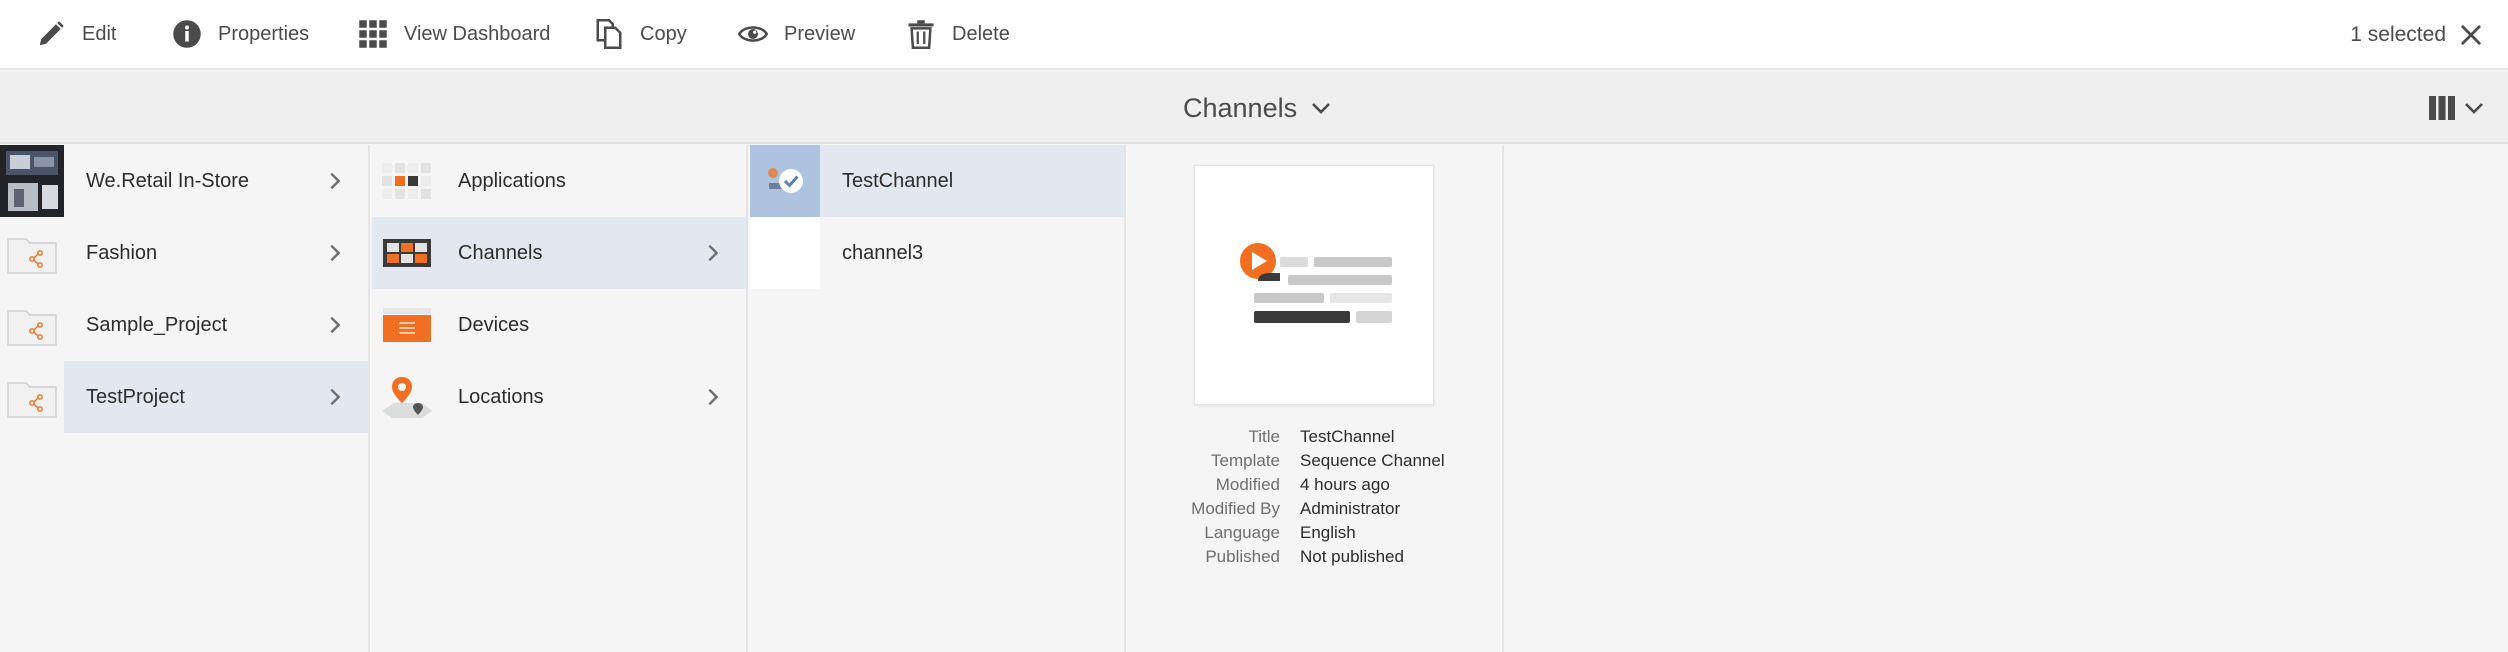 This screenshot has width=2508, height=652. Describe the element at coordinates (2442, 108) in the screenshot. I see `column-view-icon` at that location.